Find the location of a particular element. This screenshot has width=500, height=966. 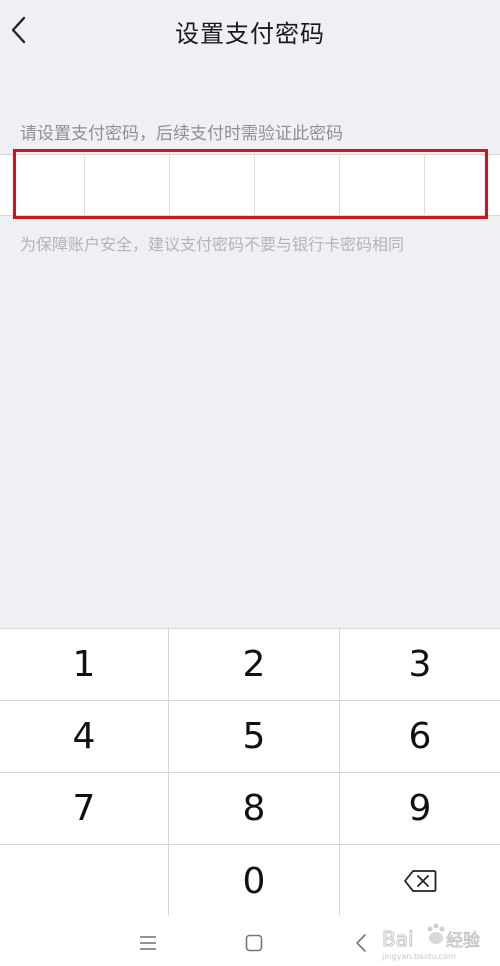

menu-icon is located at coordinates (148, 943).